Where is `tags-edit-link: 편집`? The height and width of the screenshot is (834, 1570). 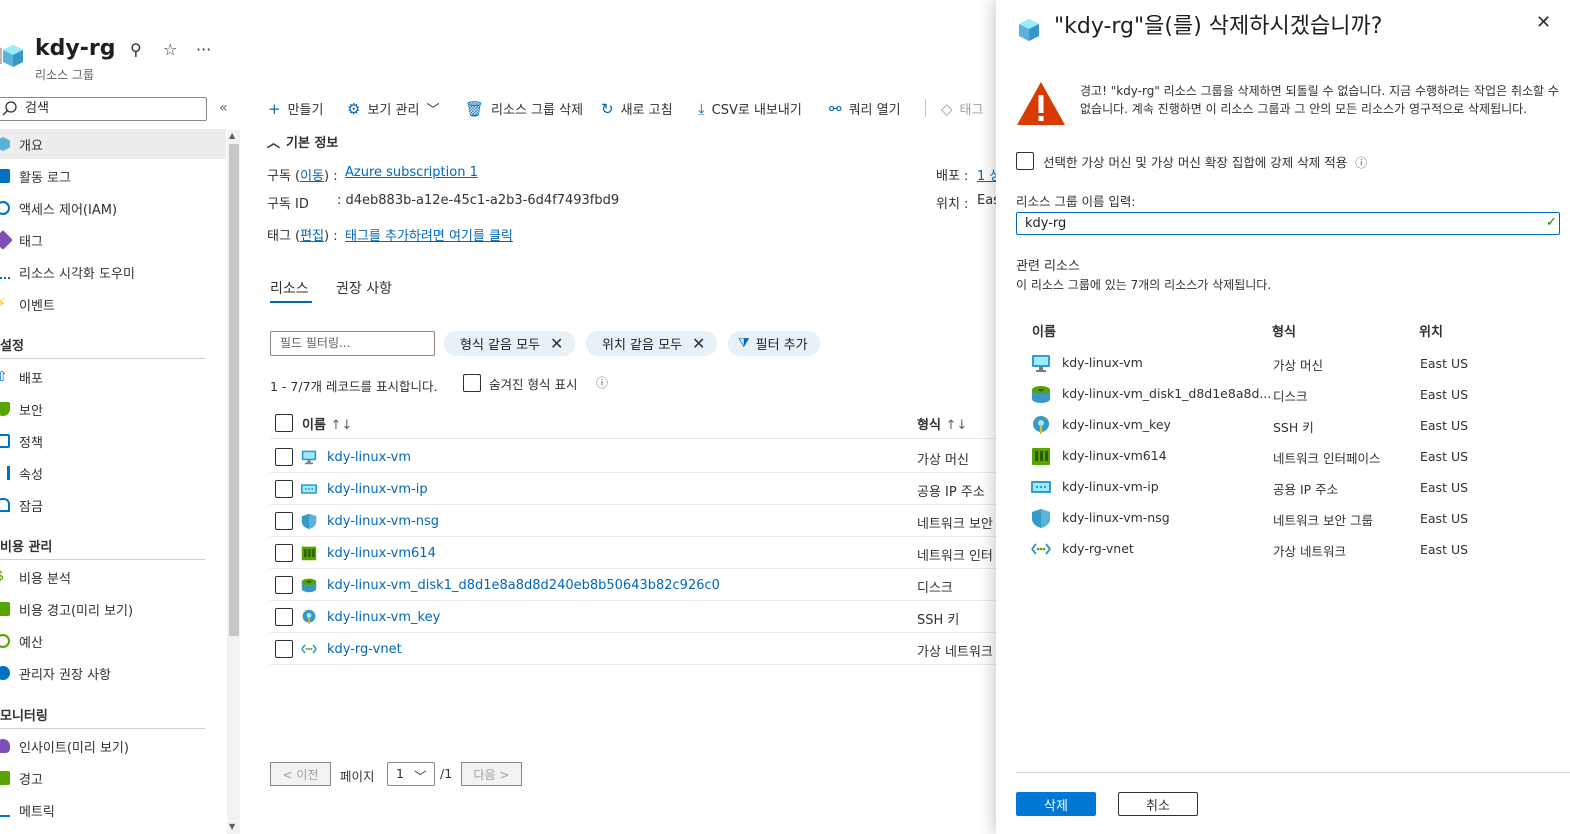
tags-edit-link: 편집 is located at coordinates (312, 236).